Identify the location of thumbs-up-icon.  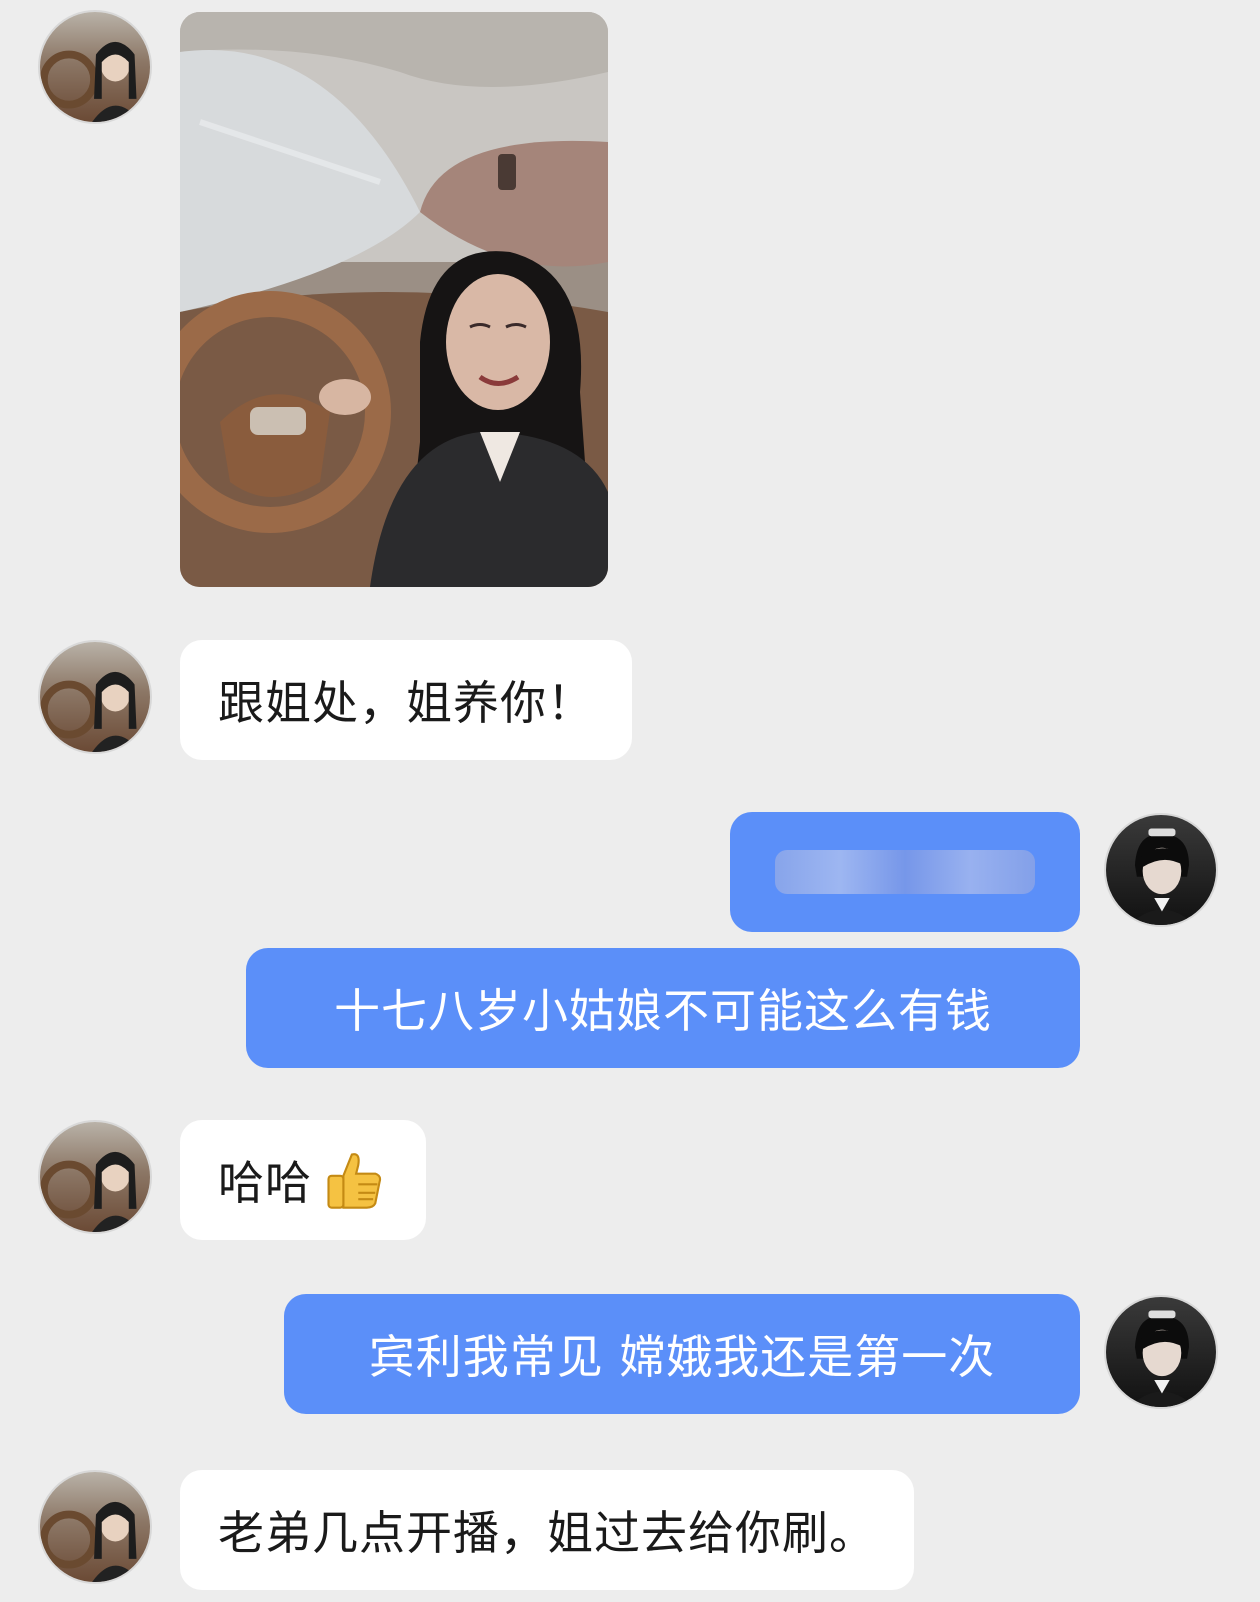
(354, 1180).